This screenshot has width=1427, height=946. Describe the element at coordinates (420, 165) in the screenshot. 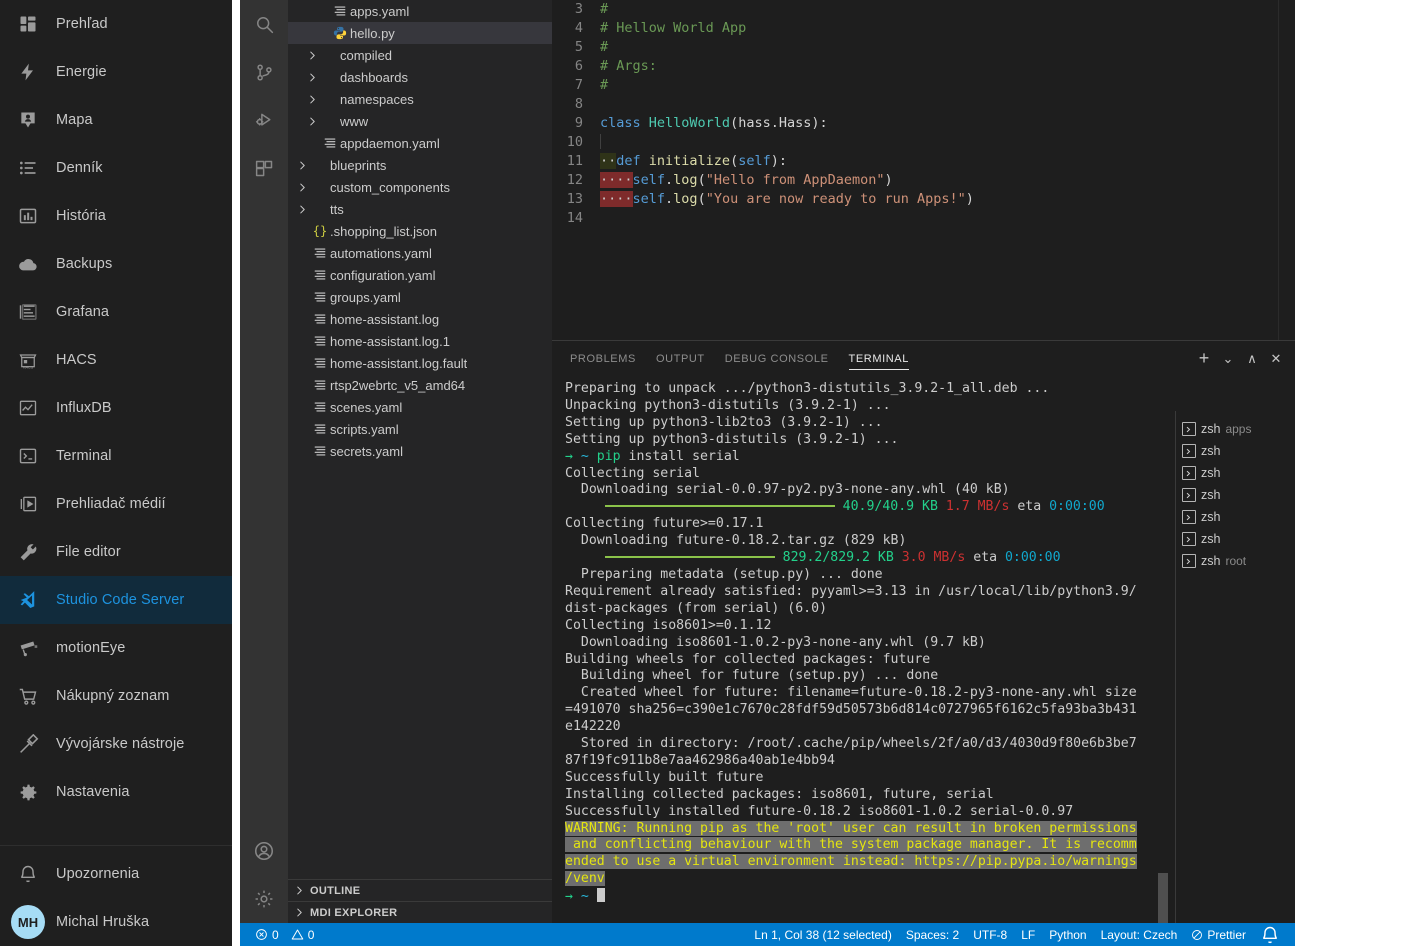

I see `tree-folder-row: blueprints` at that location.